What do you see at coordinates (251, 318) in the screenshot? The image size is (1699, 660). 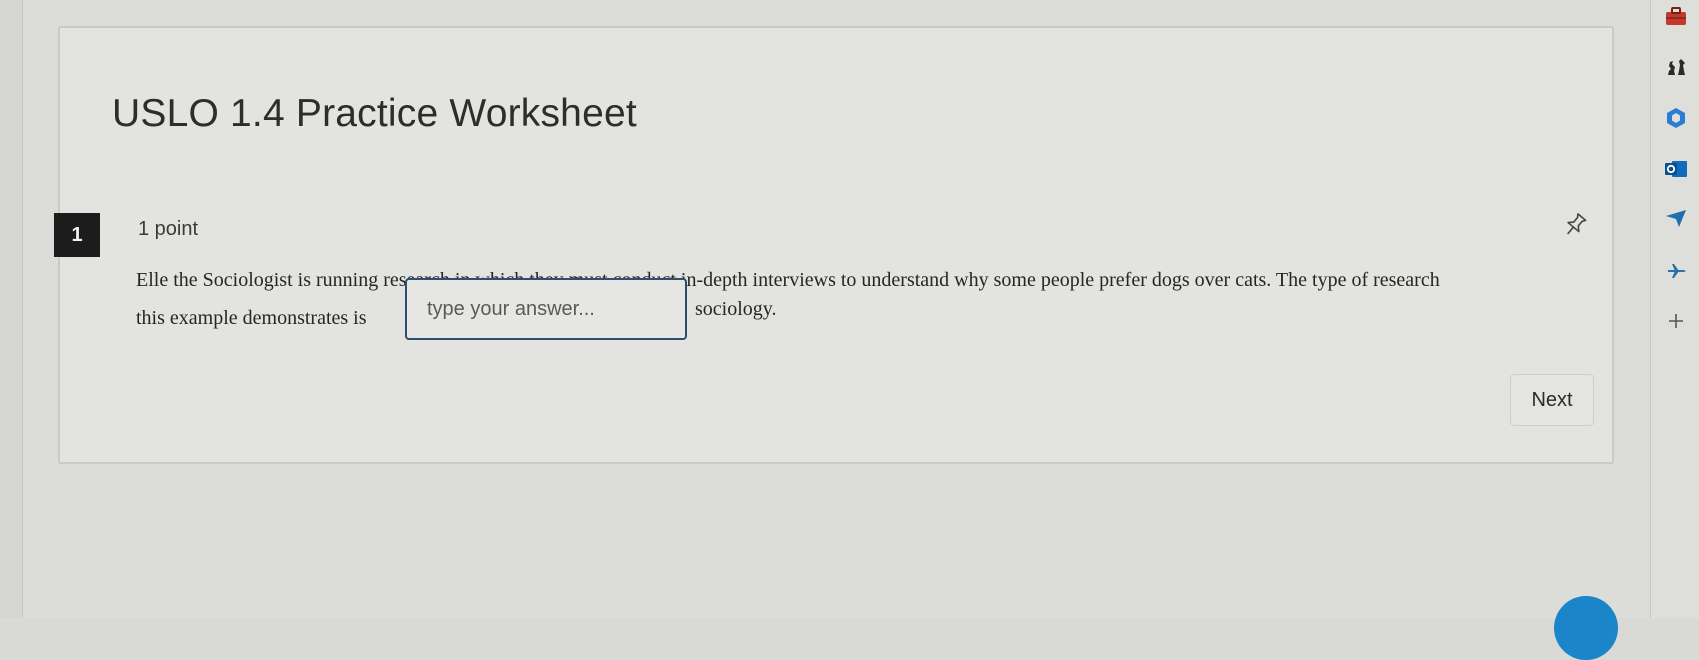 I see `question-text-line2: this example demonstrates is` at bounding box center [251, 318].